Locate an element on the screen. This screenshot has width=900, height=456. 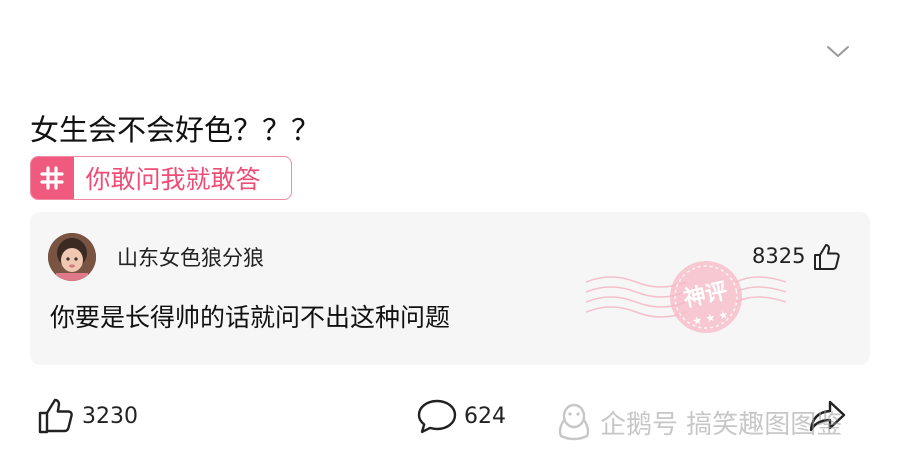
like-action: 3230 is located at coordinates (87, 416).